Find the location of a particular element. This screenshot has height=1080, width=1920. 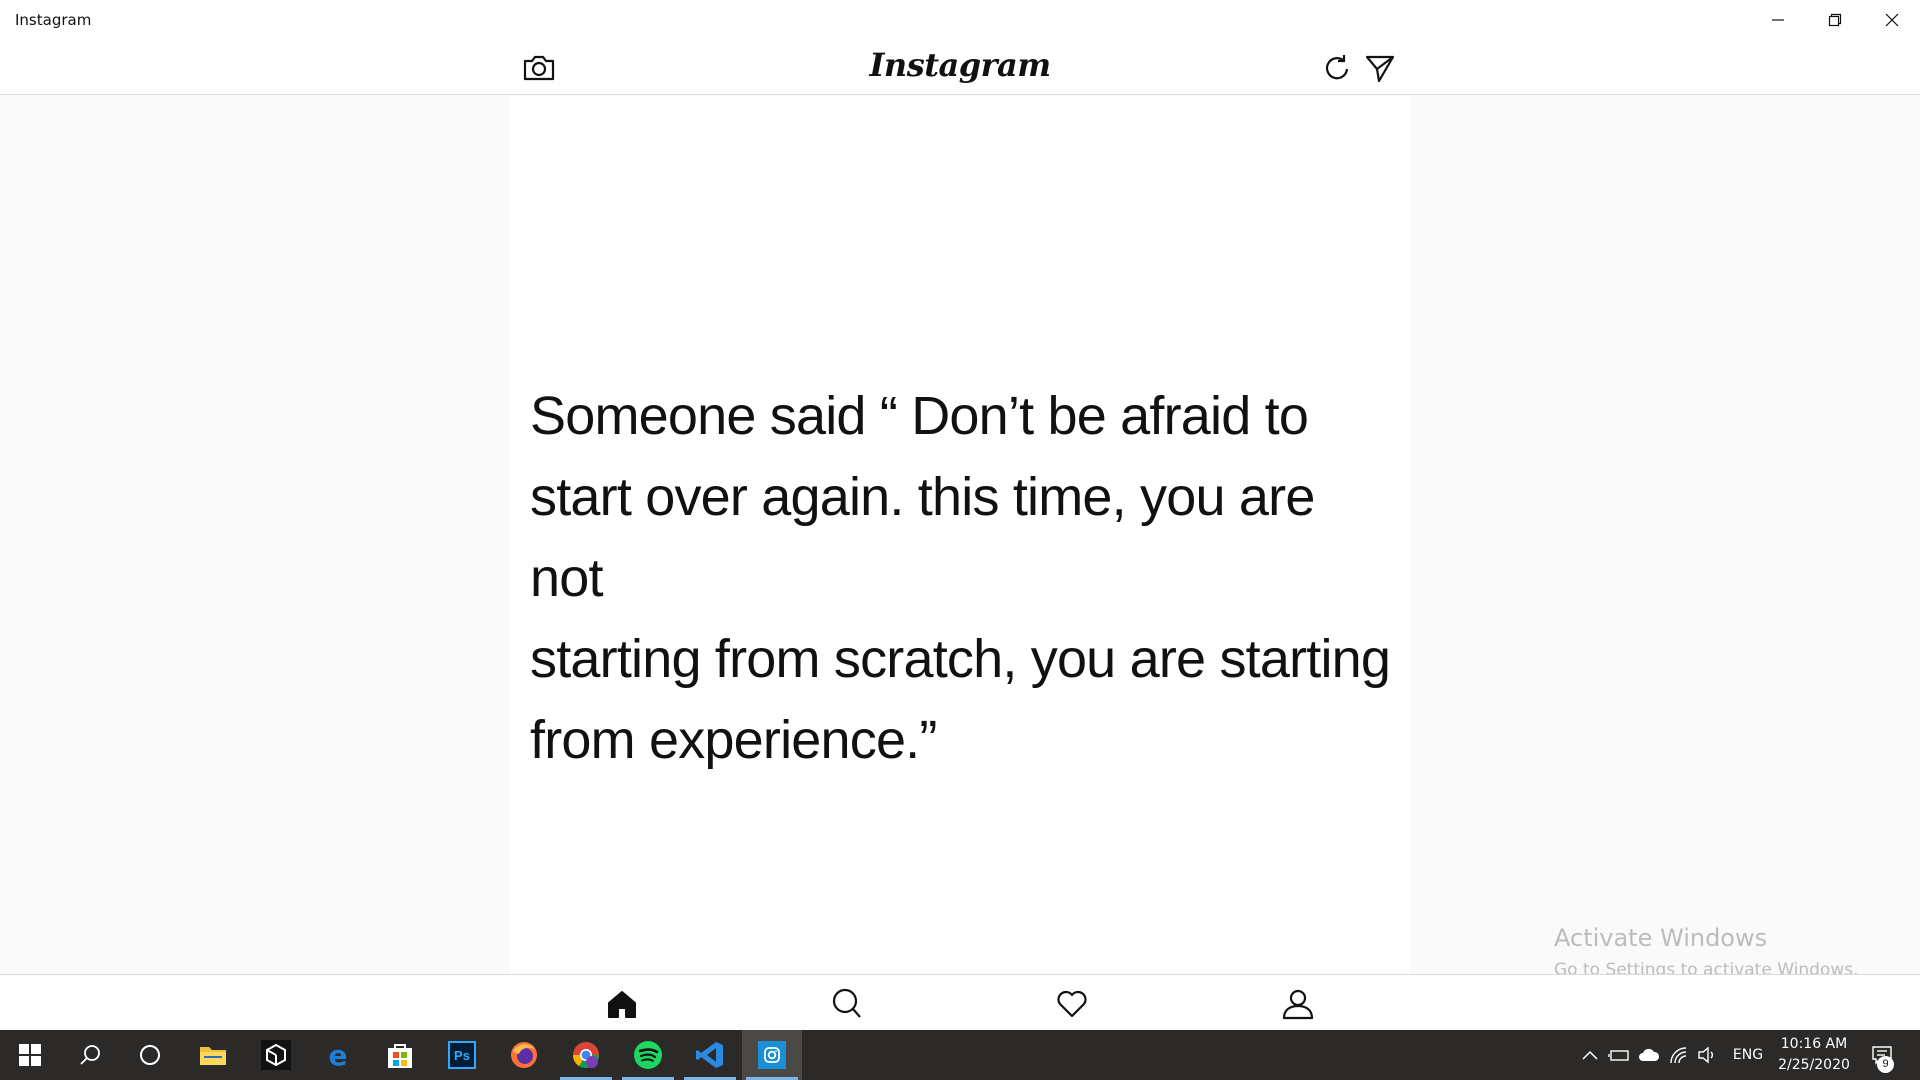

taskbar-edge: e is located at coordinates (338, 1055).